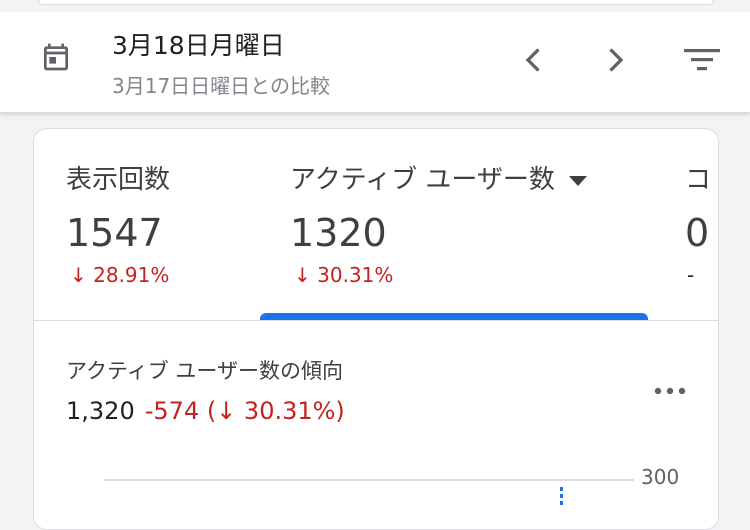 This screenshot has width=750, height=530. Describe the element at coordinates (198, 44) in the screenshot. I see `selected-date: 3月18日月曜日` at that location.